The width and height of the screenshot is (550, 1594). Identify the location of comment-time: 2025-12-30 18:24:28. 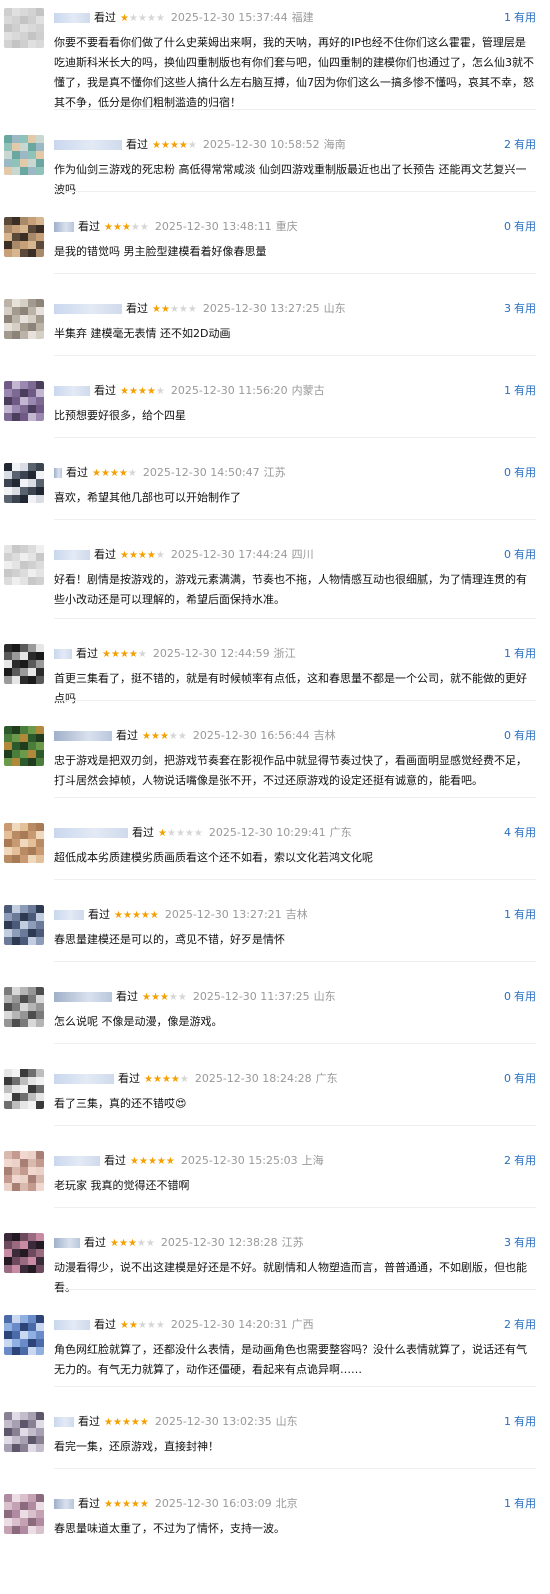
(253, 1078).